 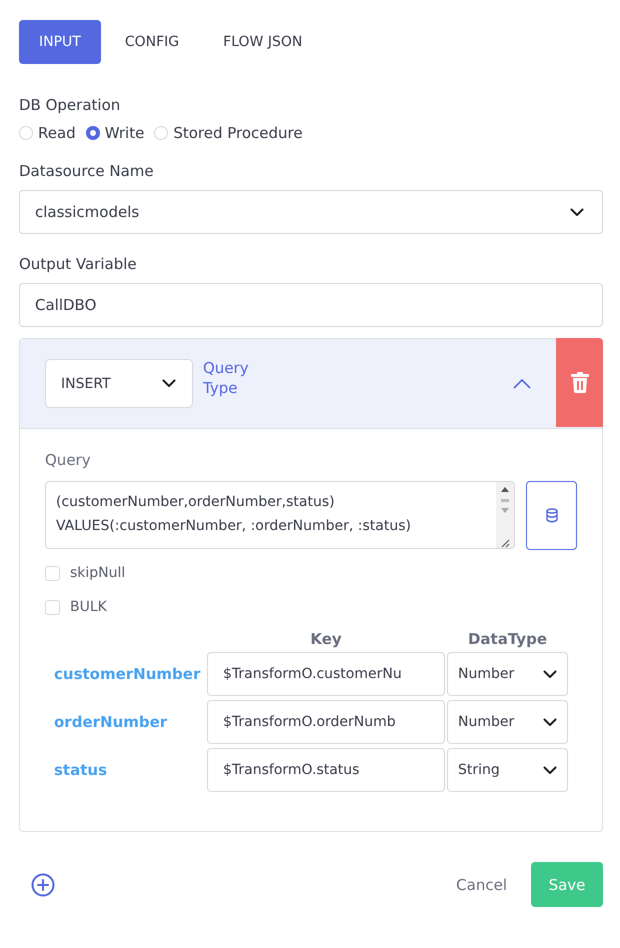 I want to click on radio-label: Write, so click(x=124, y=133).